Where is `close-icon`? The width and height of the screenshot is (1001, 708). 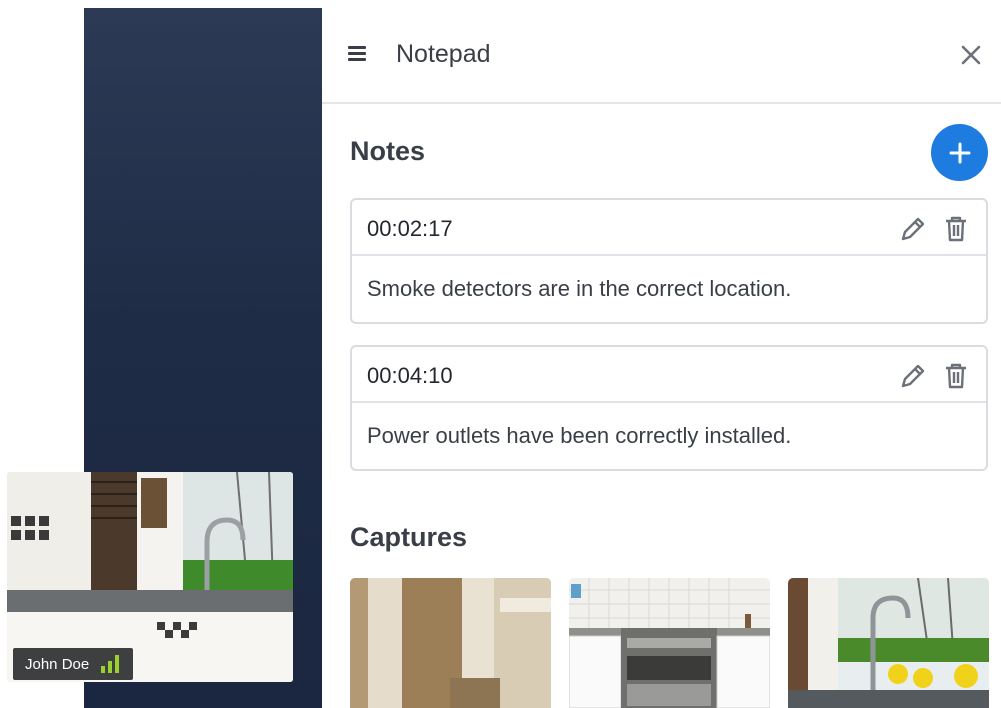 close-icon is located at coordinates (971, 55).